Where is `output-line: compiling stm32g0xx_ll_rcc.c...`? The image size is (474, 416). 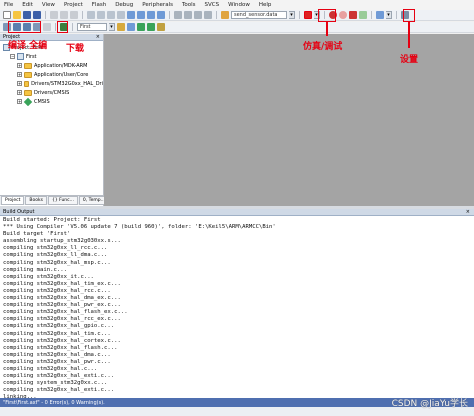 output-line: compiling stm32g0xx_ll_rcc.c... is located at coordinates (55, 248).